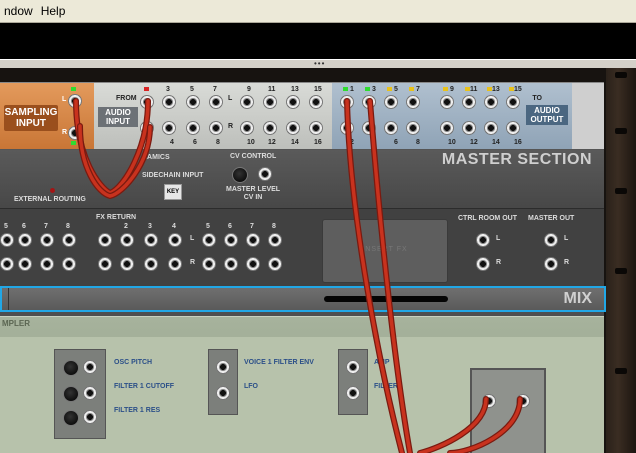 The width and height of the screenshot is (636, 453). What do you see at coordinates (320, 63) in the screenshot?
I see `grip-icon: •••` at bounding box center [320, 63].